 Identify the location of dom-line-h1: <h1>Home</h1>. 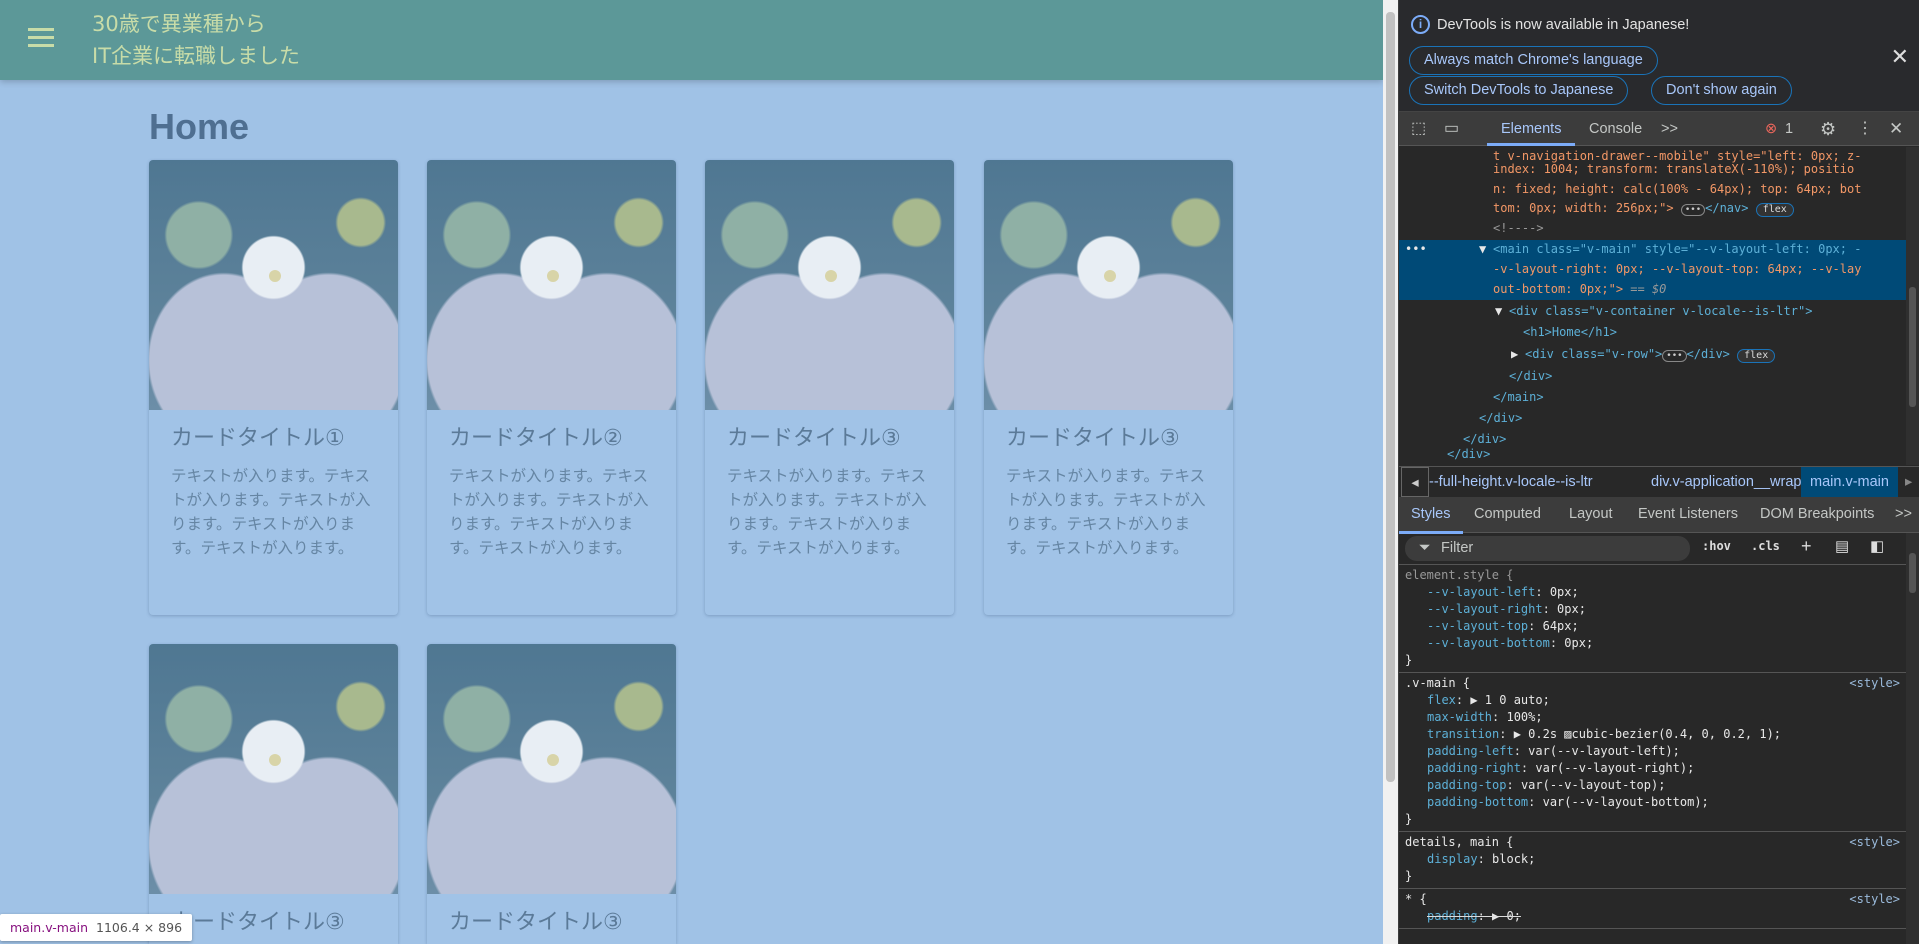
(1570, 333).